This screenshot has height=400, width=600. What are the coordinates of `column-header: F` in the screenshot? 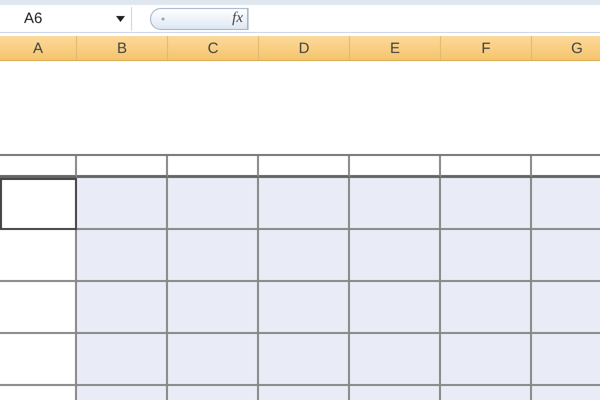 It's located at (486, 48).